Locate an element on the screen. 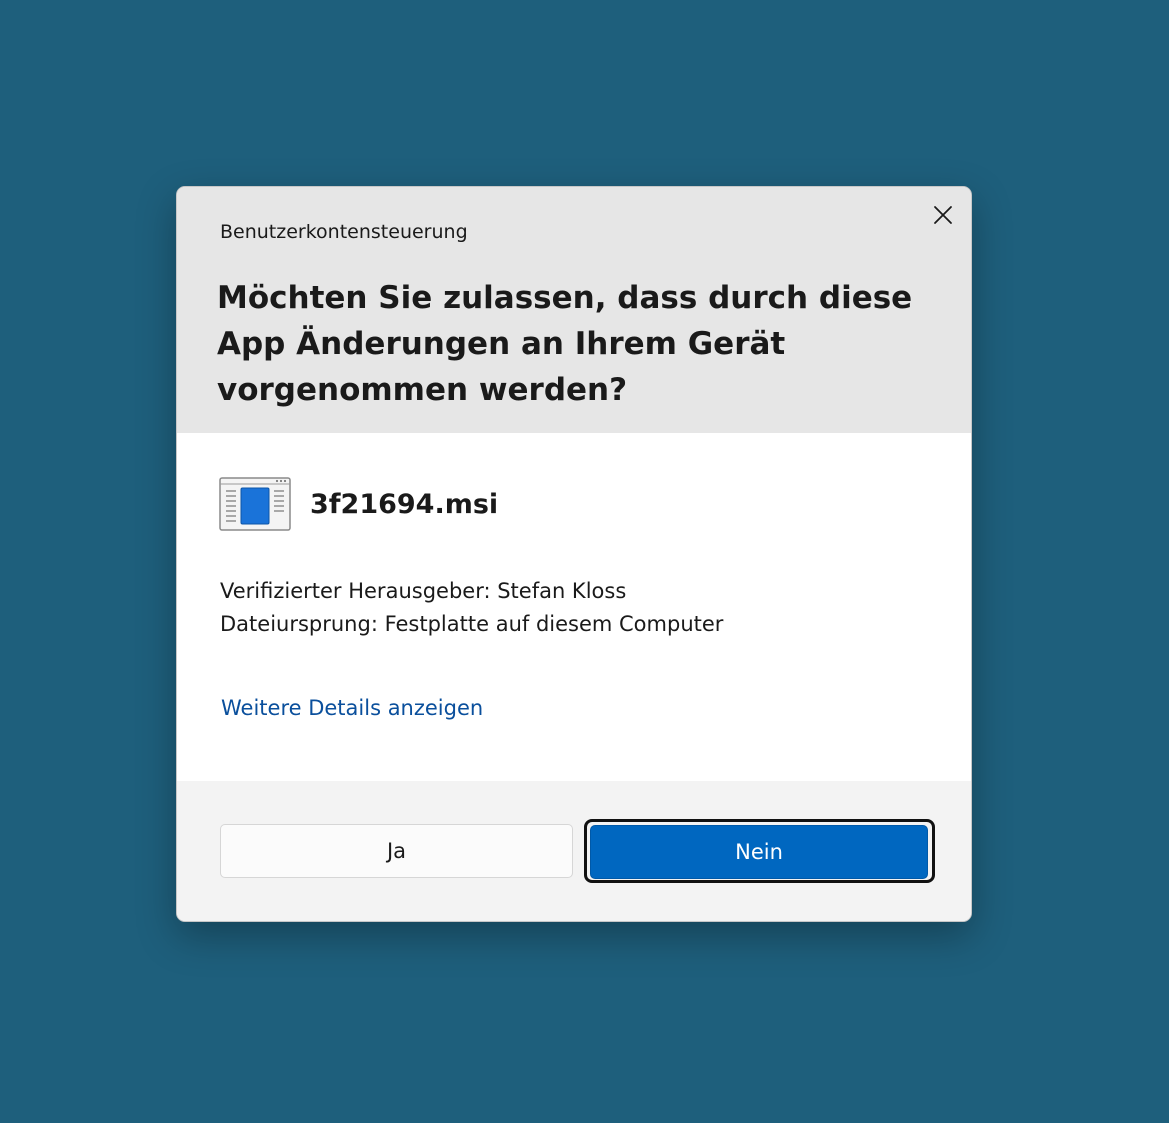  close-icon is located at coordinates (943, 215).